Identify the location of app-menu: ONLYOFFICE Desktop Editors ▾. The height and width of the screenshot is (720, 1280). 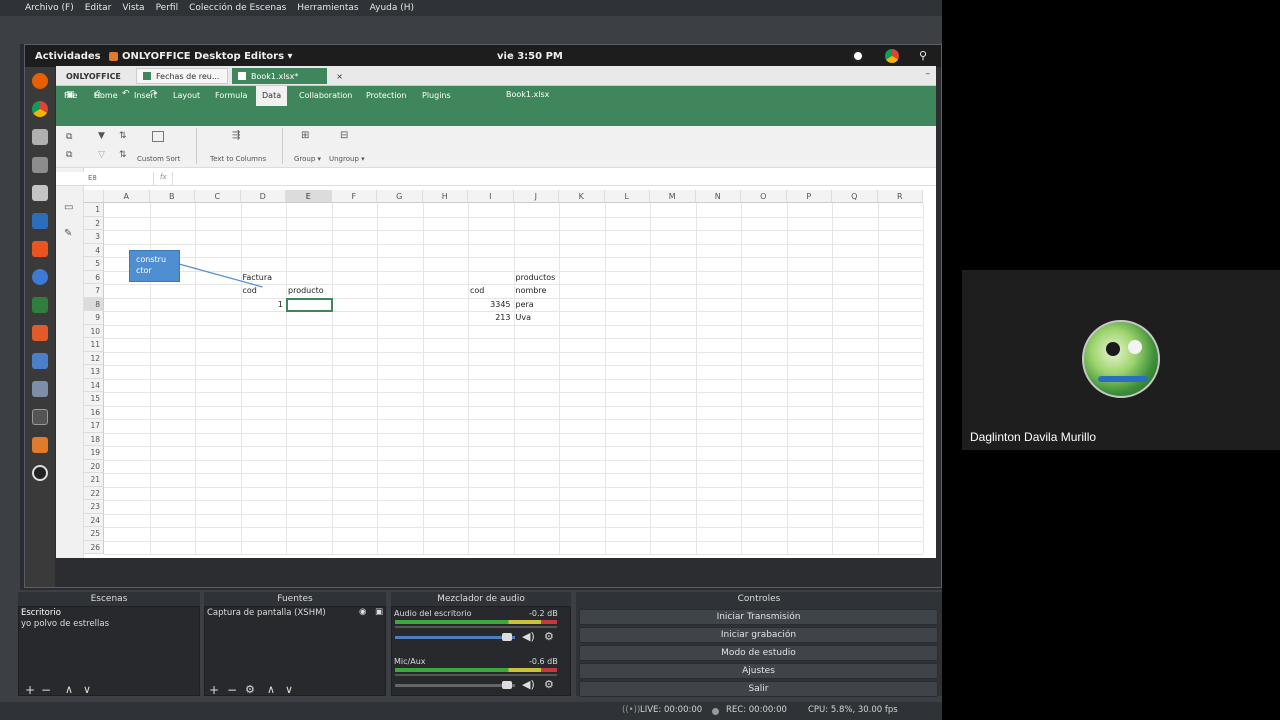
(207, 56).